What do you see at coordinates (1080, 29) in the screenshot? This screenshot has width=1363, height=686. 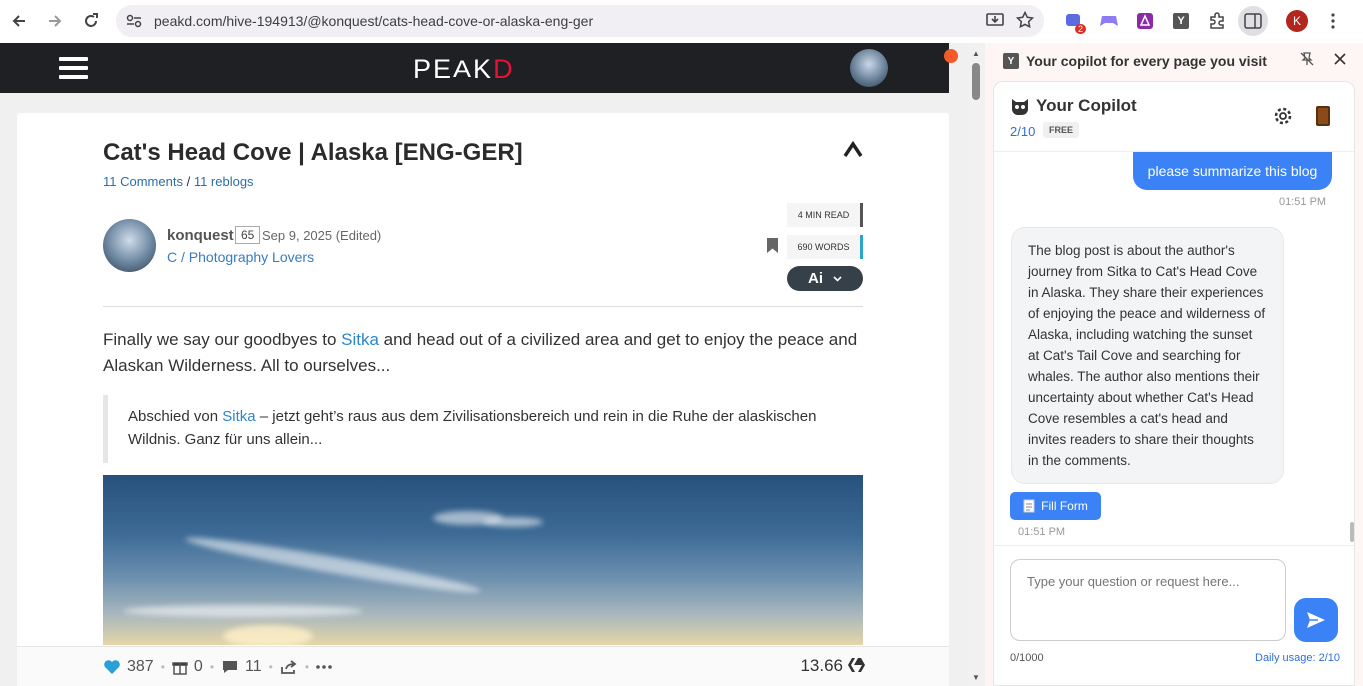 I see `extension-badge: 2` at bounding box center [1080, 29].